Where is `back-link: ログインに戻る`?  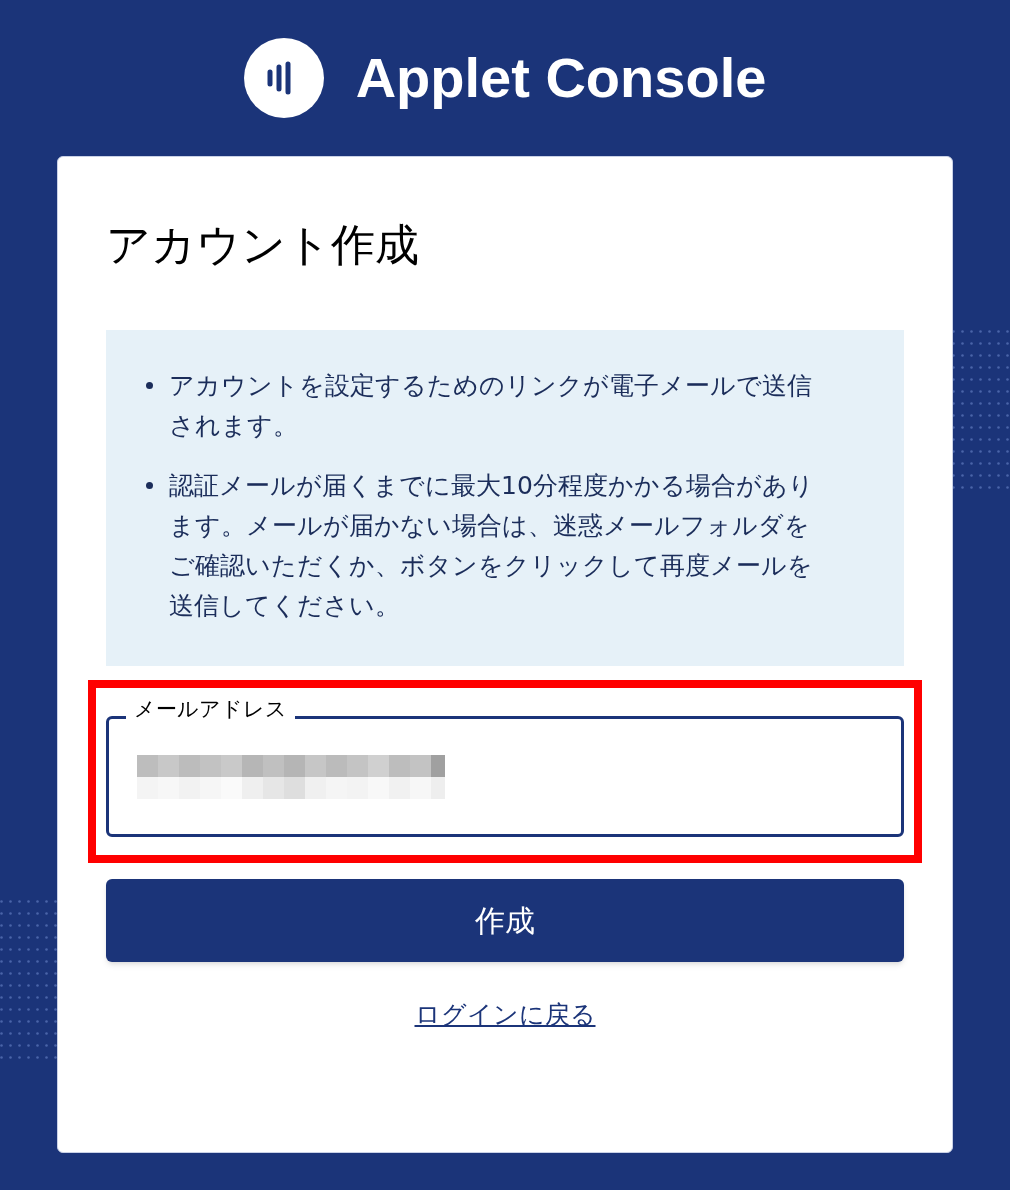
back-link: ログインに戻る is located at coordinates (505, 1015).